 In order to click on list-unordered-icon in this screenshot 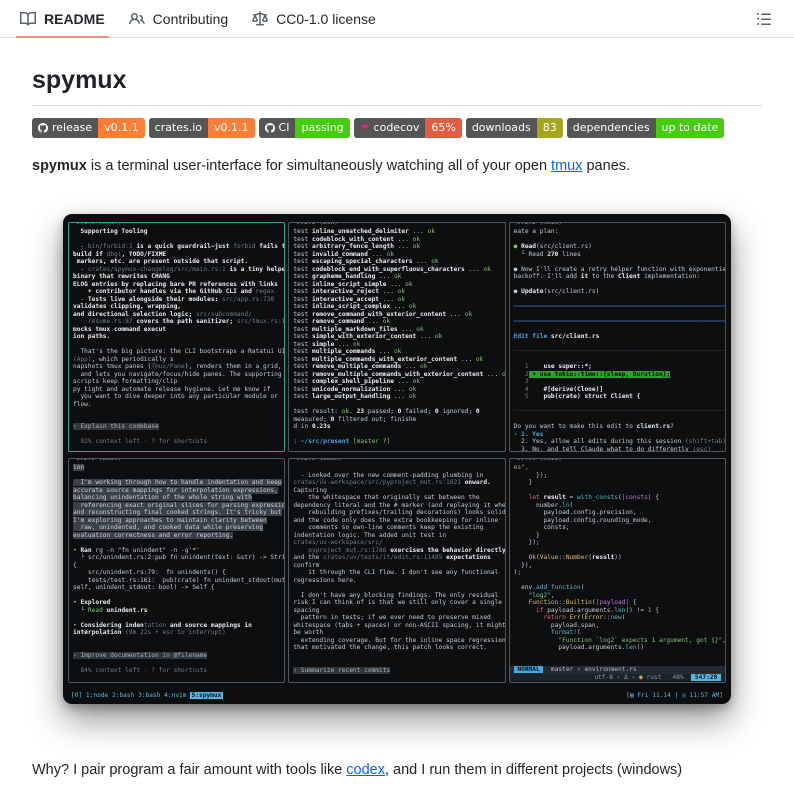, I will do `click(764, 18)`.